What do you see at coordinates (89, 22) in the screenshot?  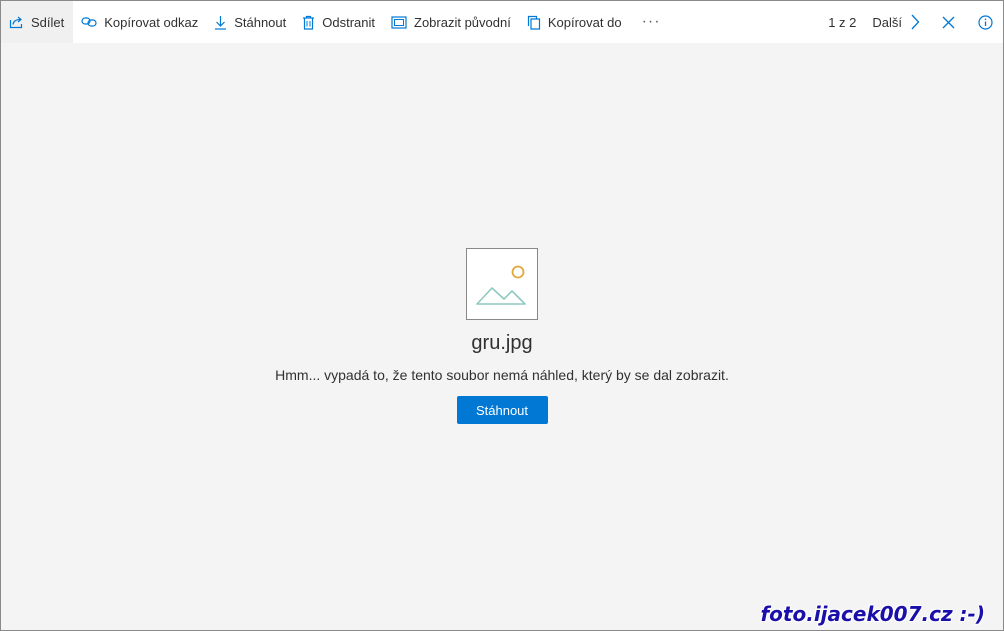 I see `link-icon` at bounding box center [89, 22].